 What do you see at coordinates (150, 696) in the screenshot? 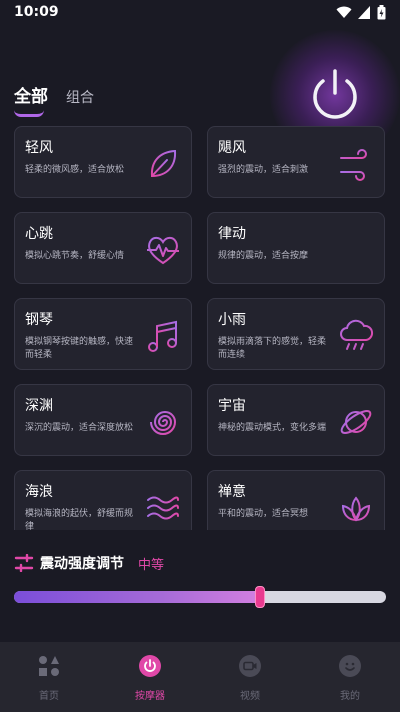
I see `nav-label: 按摩器` at bounding box center [150, 696].